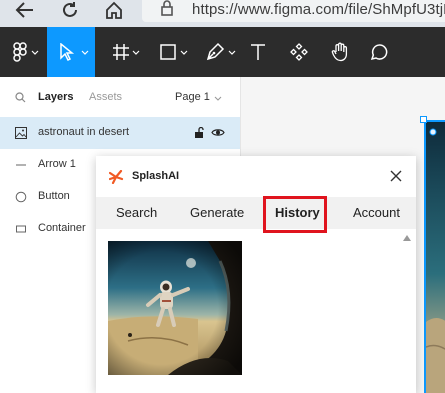 The width and height of the screenshot is (445, 393). Describe the element at coordinates (256, 213) in the screenshot. I see `plugin-tabs: Search Generate History Account` at that location.